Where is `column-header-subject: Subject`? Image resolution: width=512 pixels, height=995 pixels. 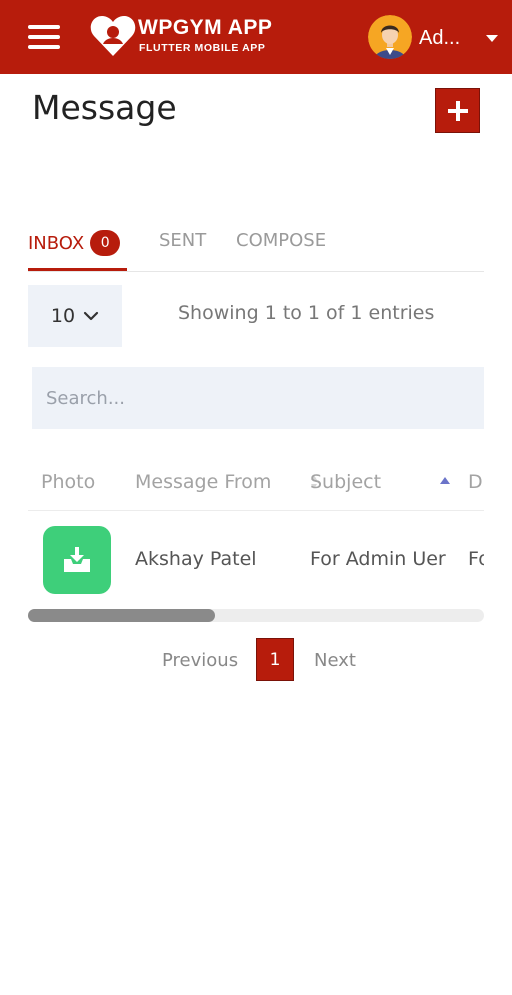 column-header-subject: Subject is located at coordinates (345, 482).